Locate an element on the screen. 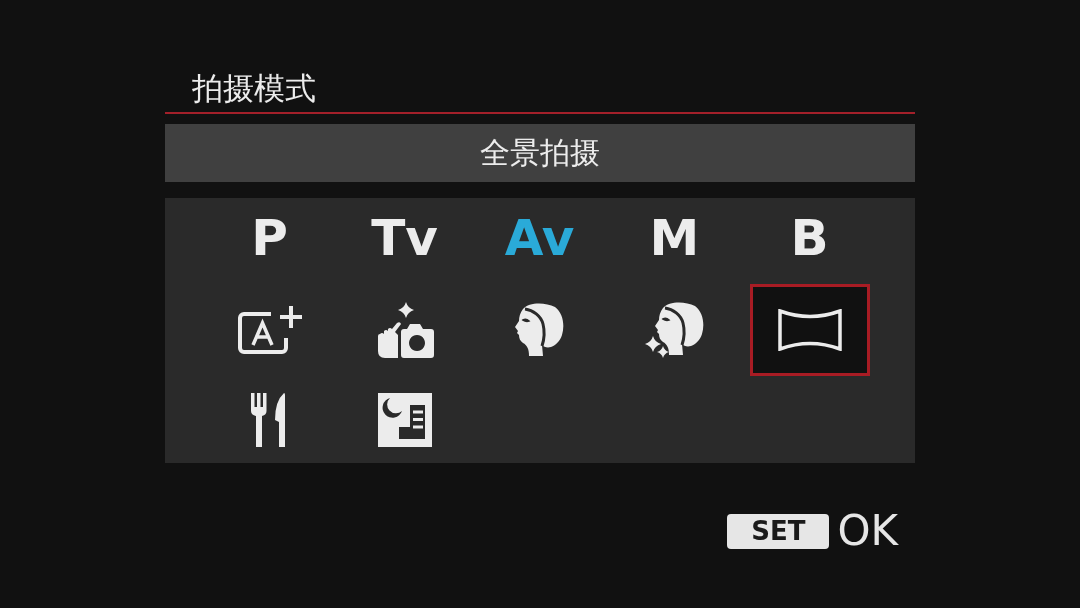 Image resolution: width=1080 pixels, height=608 pixels. mode-button: B is located at coordinates (809, 241).